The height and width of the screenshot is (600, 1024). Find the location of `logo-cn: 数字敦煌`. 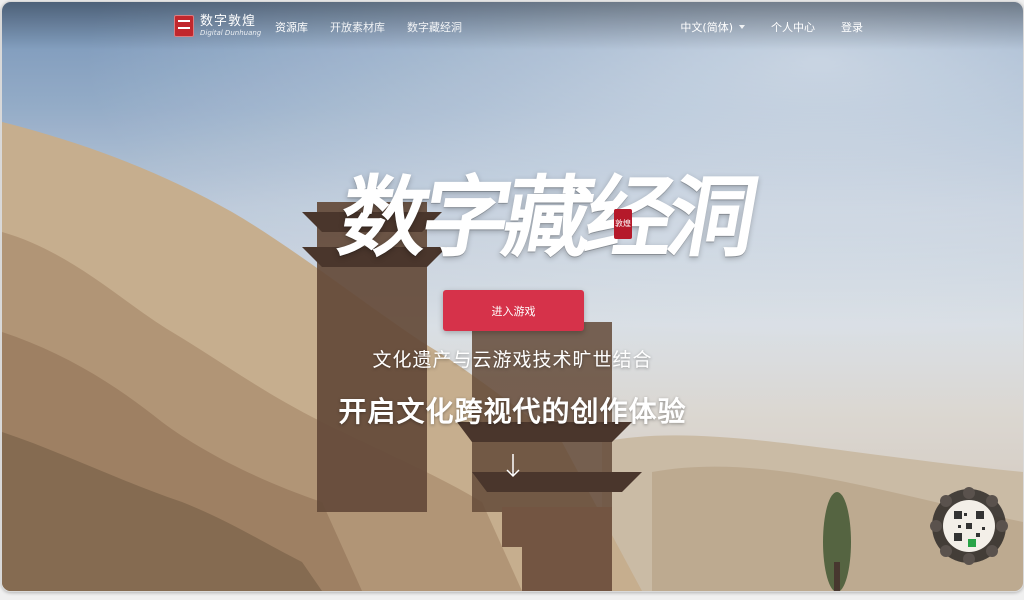

logo-cn: 数字敦煌 is located at coordinates (228, 21).